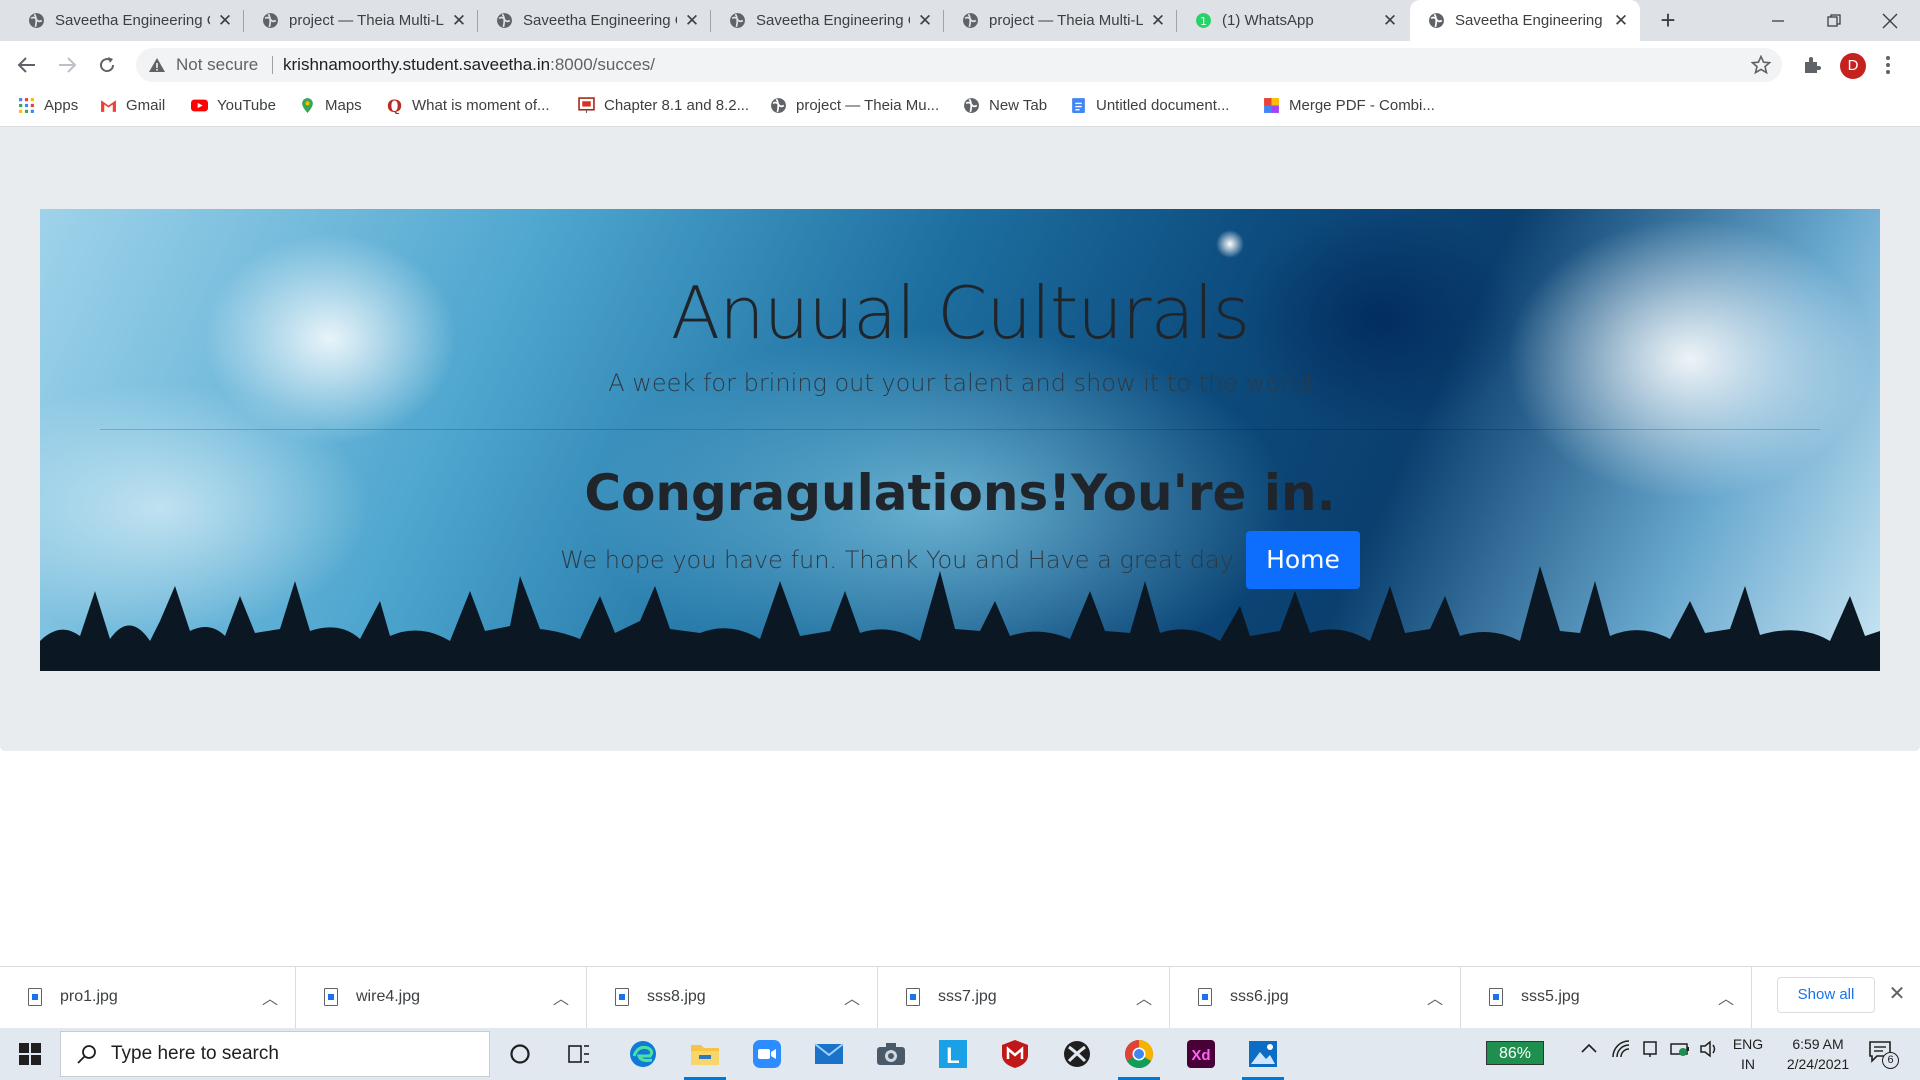  I want to click on wifi-button, so click(1621, 1051).